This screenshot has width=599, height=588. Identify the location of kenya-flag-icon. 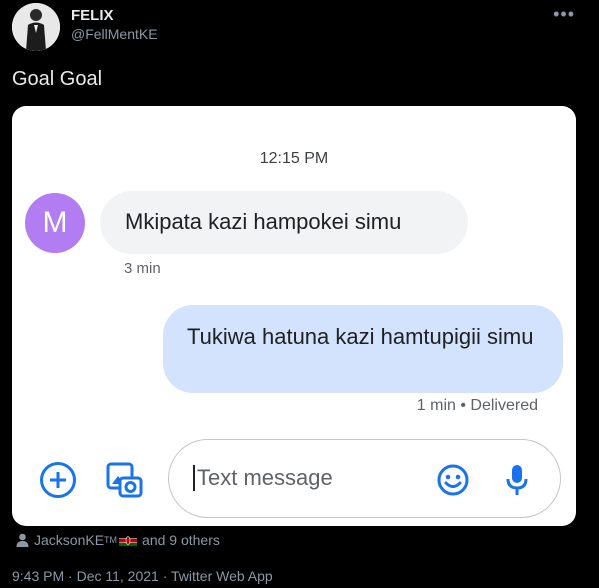
(128, 540).